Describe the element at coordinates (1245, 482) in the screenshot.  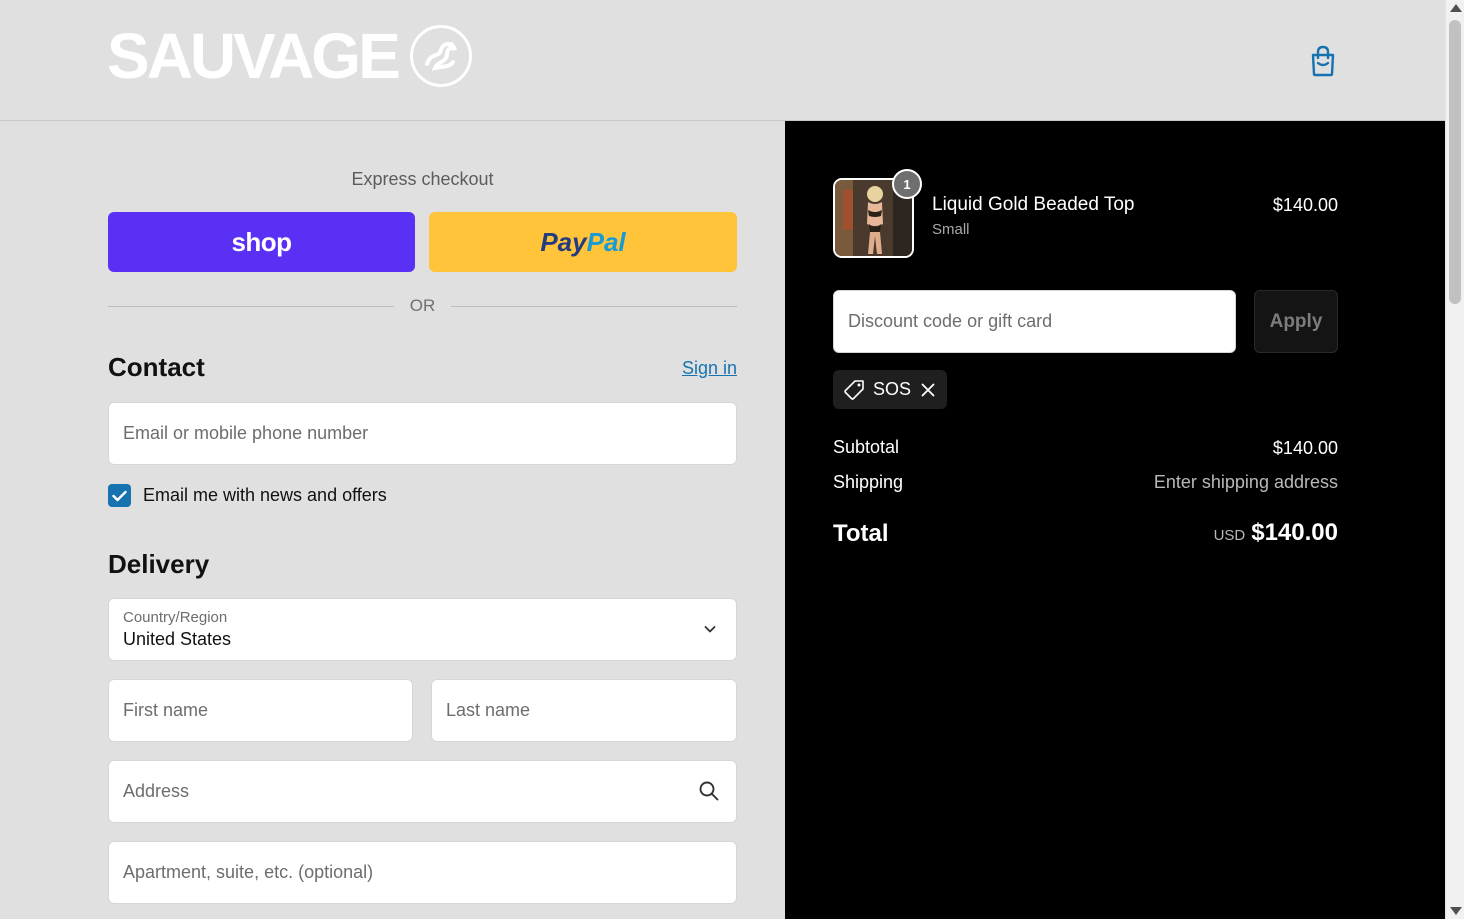
I see `shipping-value: Enter shipping address` at that location.